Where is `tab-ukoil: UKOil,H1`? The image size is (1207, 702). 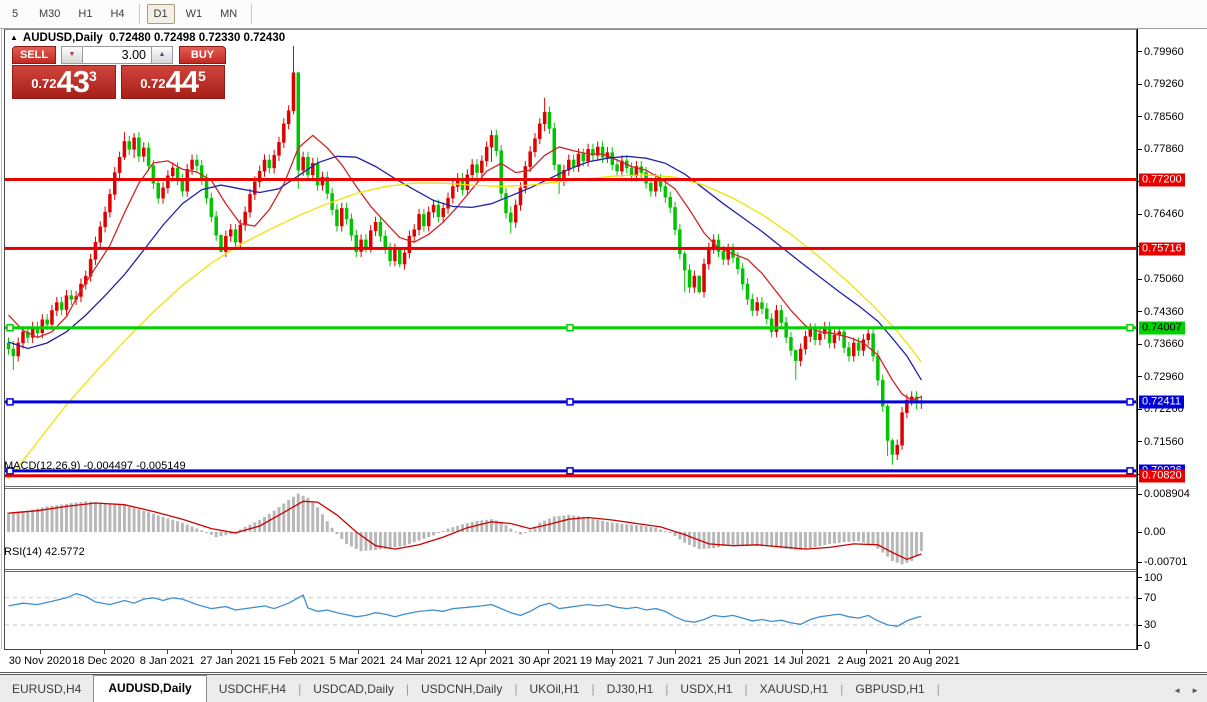
tab-ukoil: UKOil,H1 is located at coordinates (554, 689).